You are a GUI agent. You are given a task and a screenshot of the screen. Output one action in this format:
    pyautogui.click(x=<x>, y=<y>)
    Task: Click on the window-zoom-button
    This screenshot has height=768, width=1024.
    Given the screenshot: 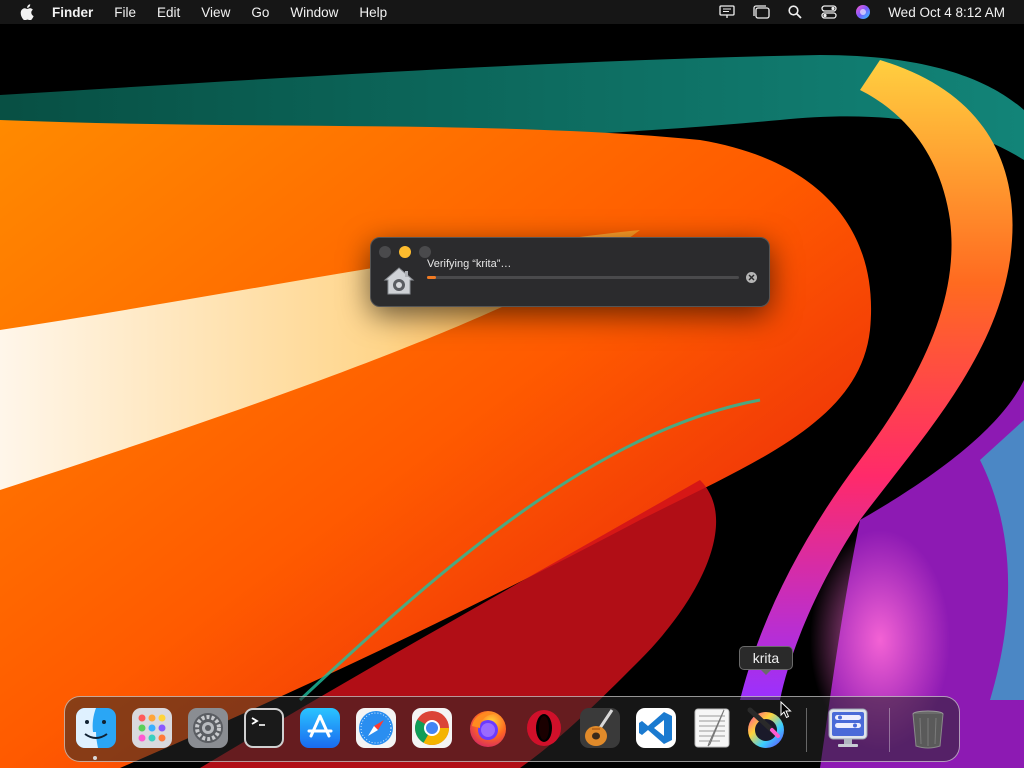 What is the action you would take?
    pyautogui.click(x=425, y=252)
    